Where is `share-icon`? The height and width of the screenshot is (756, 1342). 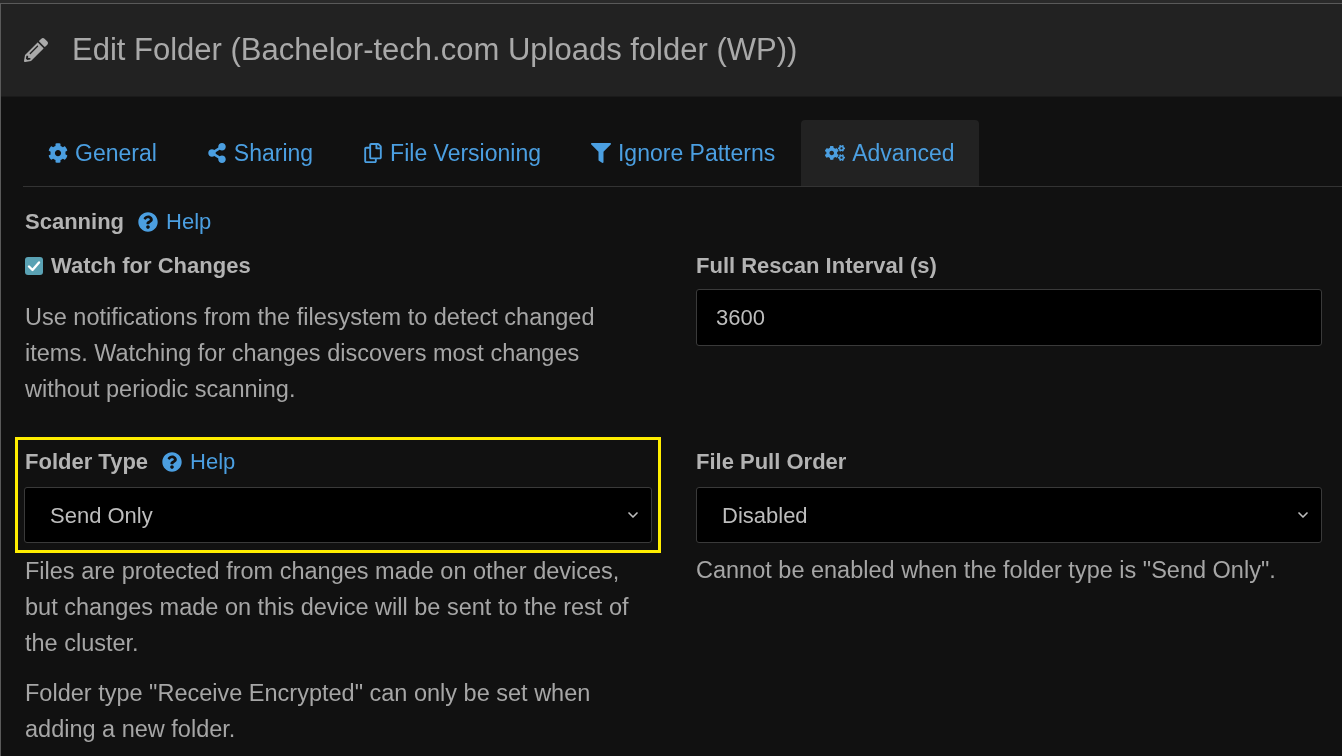 share-icon is located at coordinates (216, 153).